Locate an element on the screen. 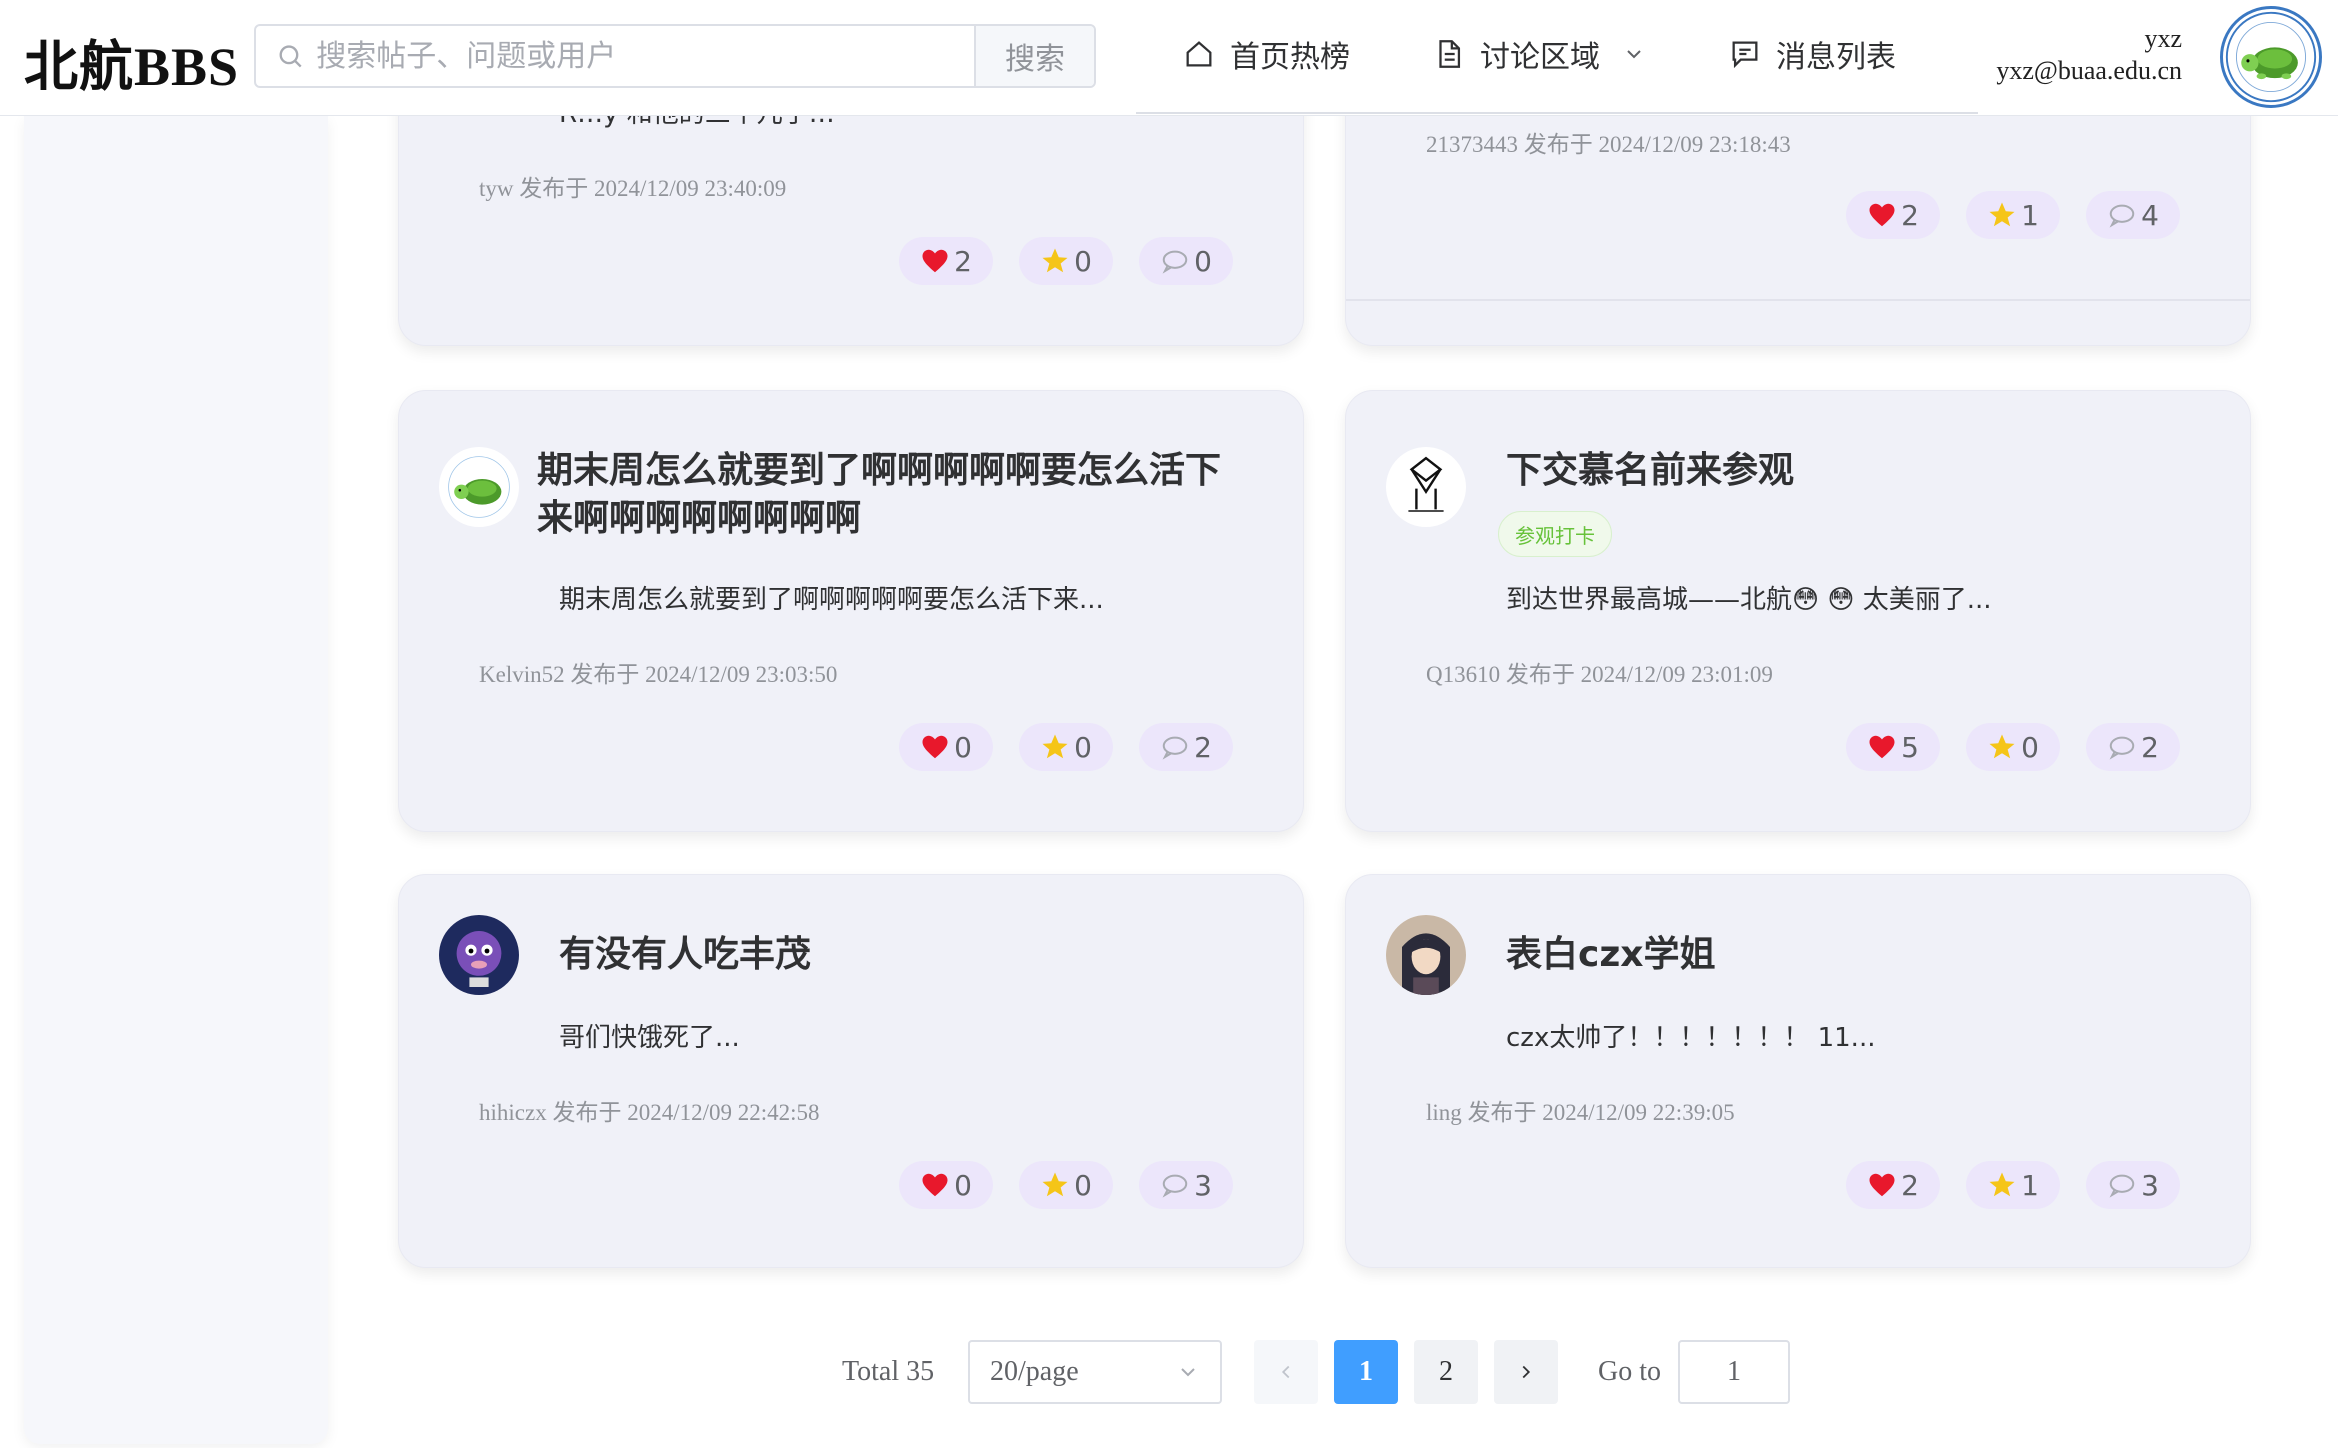 The image size is (2338, 1448). prev-page-button is located at coordinates (1286, 1372).